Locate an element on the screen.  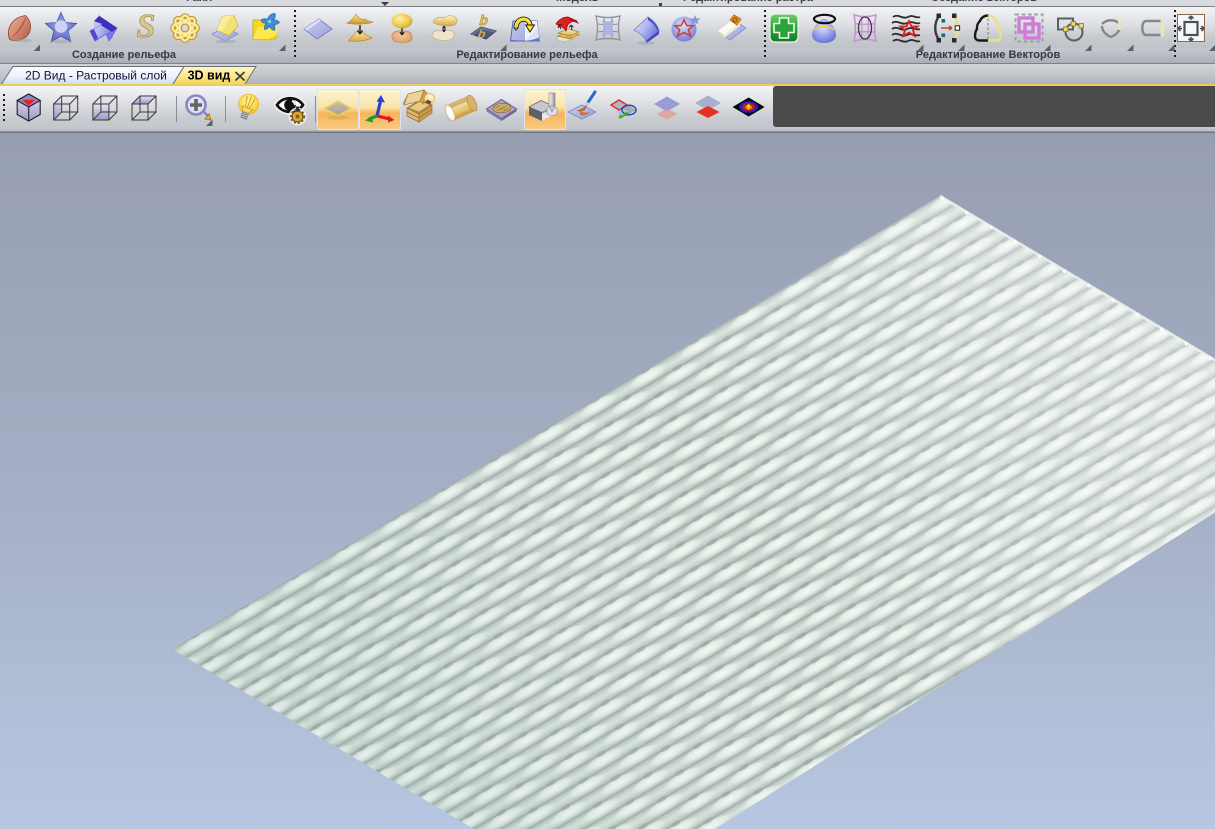
svg-text: 3D вид is located at coordinates (209, 76).